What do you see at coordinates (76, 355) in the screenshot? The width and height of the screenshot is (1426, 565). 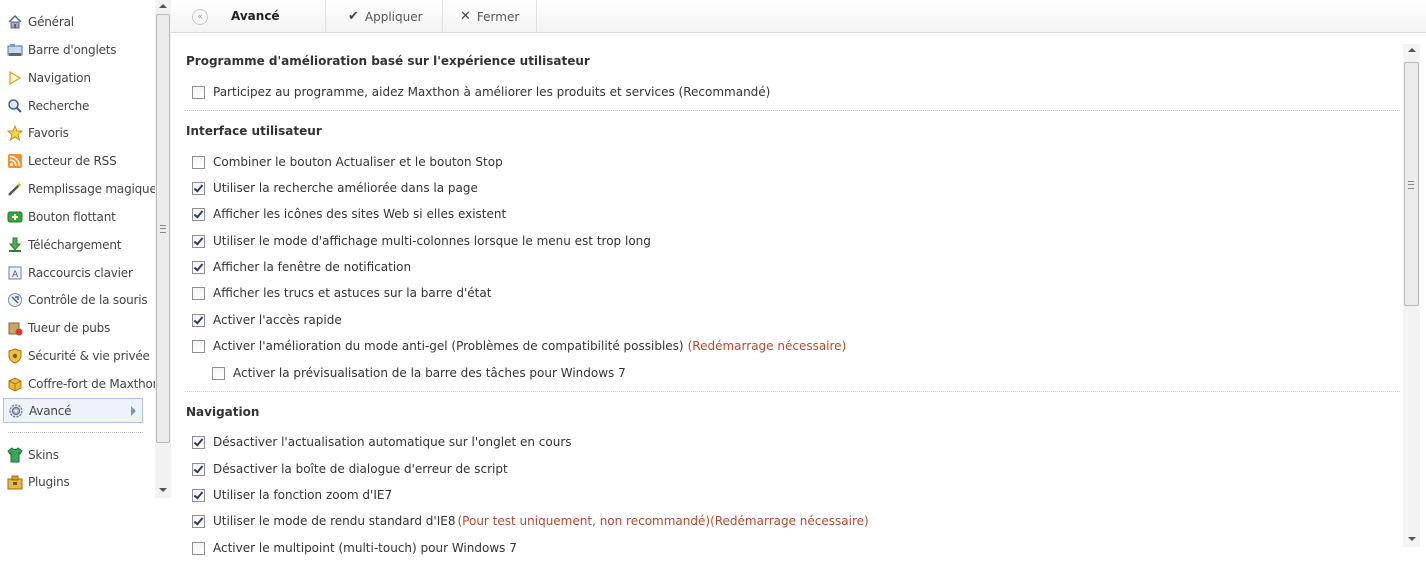 I see `sidebar-item-security-privacy: Sécurité & vie privée` at bounding box center [76, 355].